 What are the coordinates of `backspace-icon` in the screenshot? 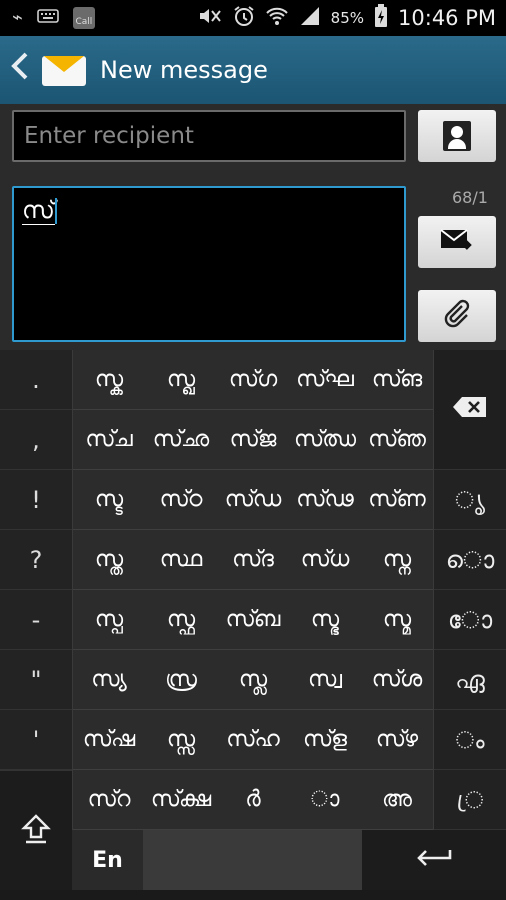 It's located at (470, 410).